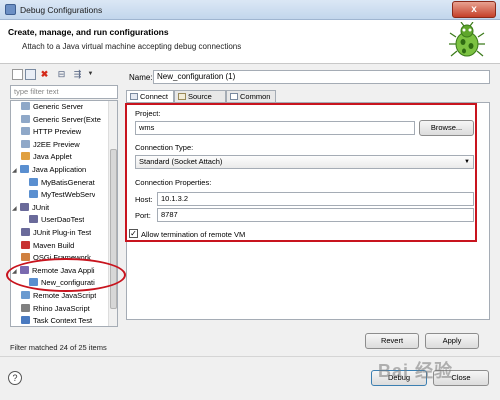 The width and height of the screenshot is (500, 400). What do you see at coordinates (467, 39) in the screenshot?
I see `debug-bug-icon` at bounding box center [467, 39].